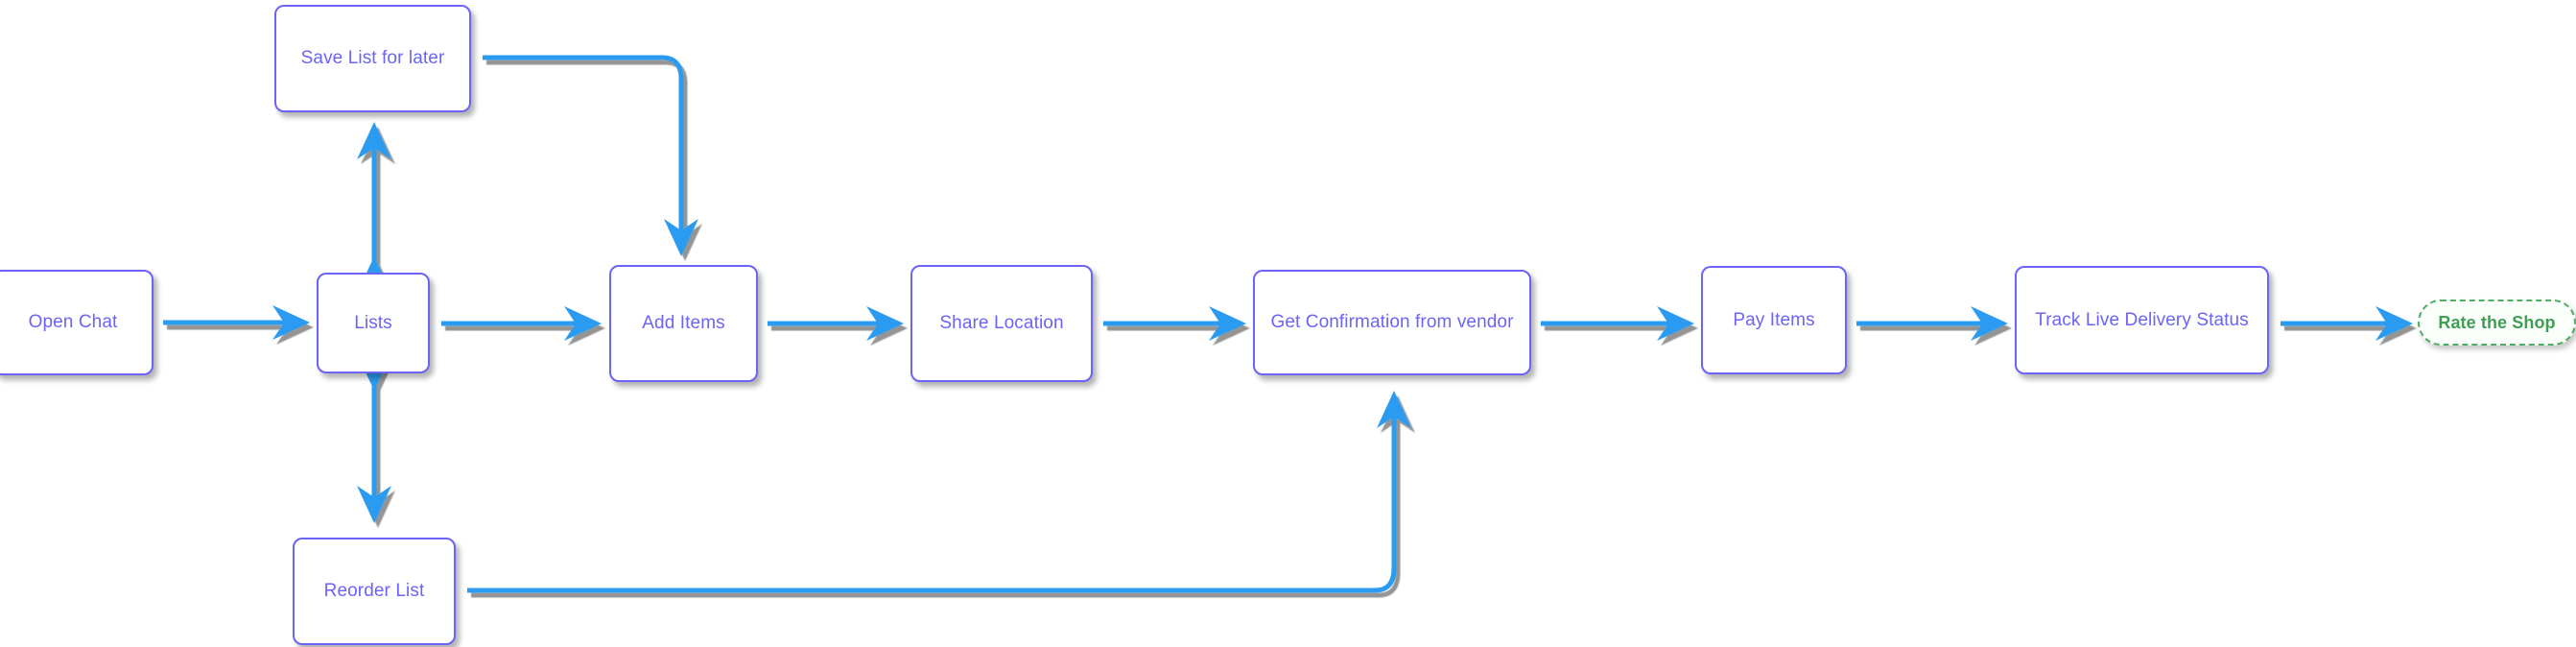  I want to click on node-label: Lists, so click(373, 322).